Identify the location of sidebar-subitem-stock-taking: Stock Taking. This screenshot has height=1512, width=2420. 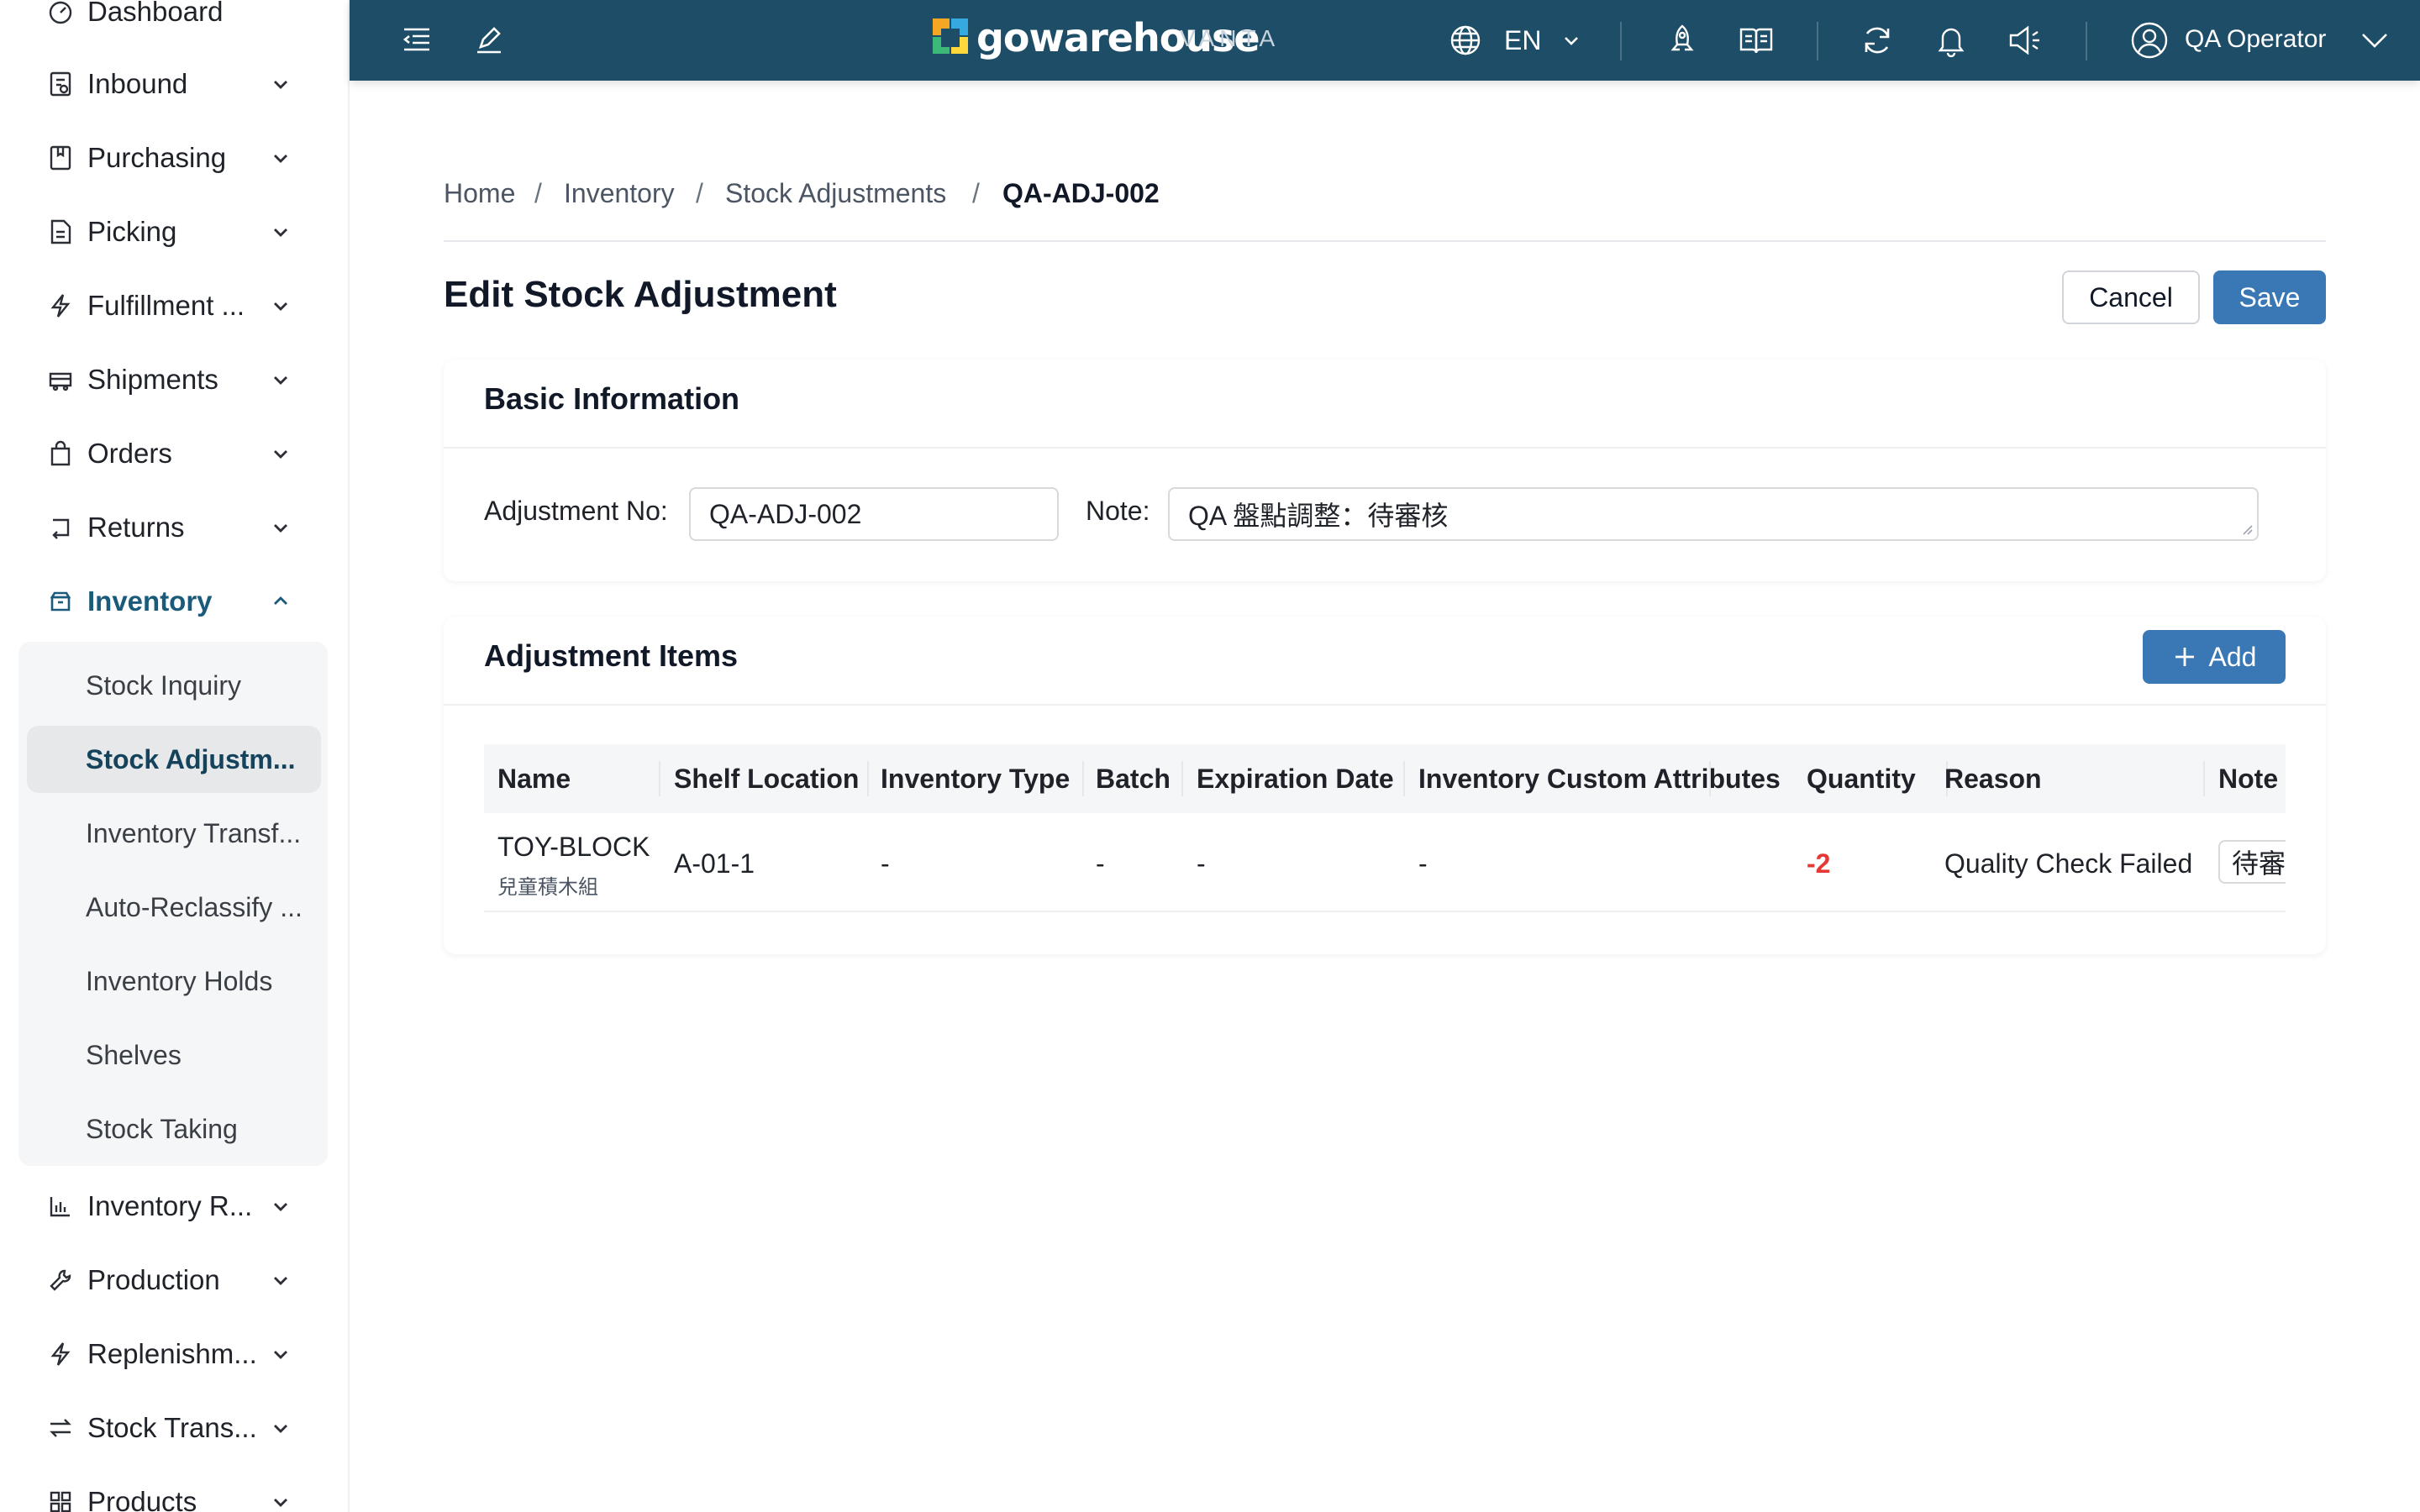
(174, 1129).